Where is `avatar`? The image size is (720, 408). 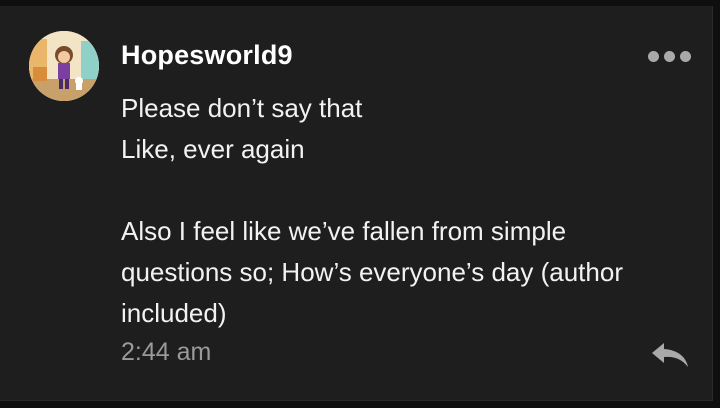
avatar is located at coordinates (64, 66).